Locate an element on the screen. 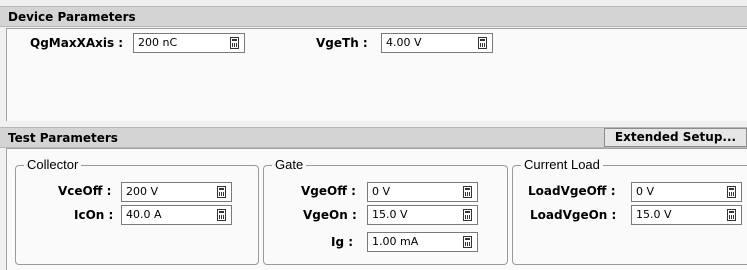 This screenshot has width=747, height=270. vgeoff-field: 0 V is located at coordinates (422, 192).